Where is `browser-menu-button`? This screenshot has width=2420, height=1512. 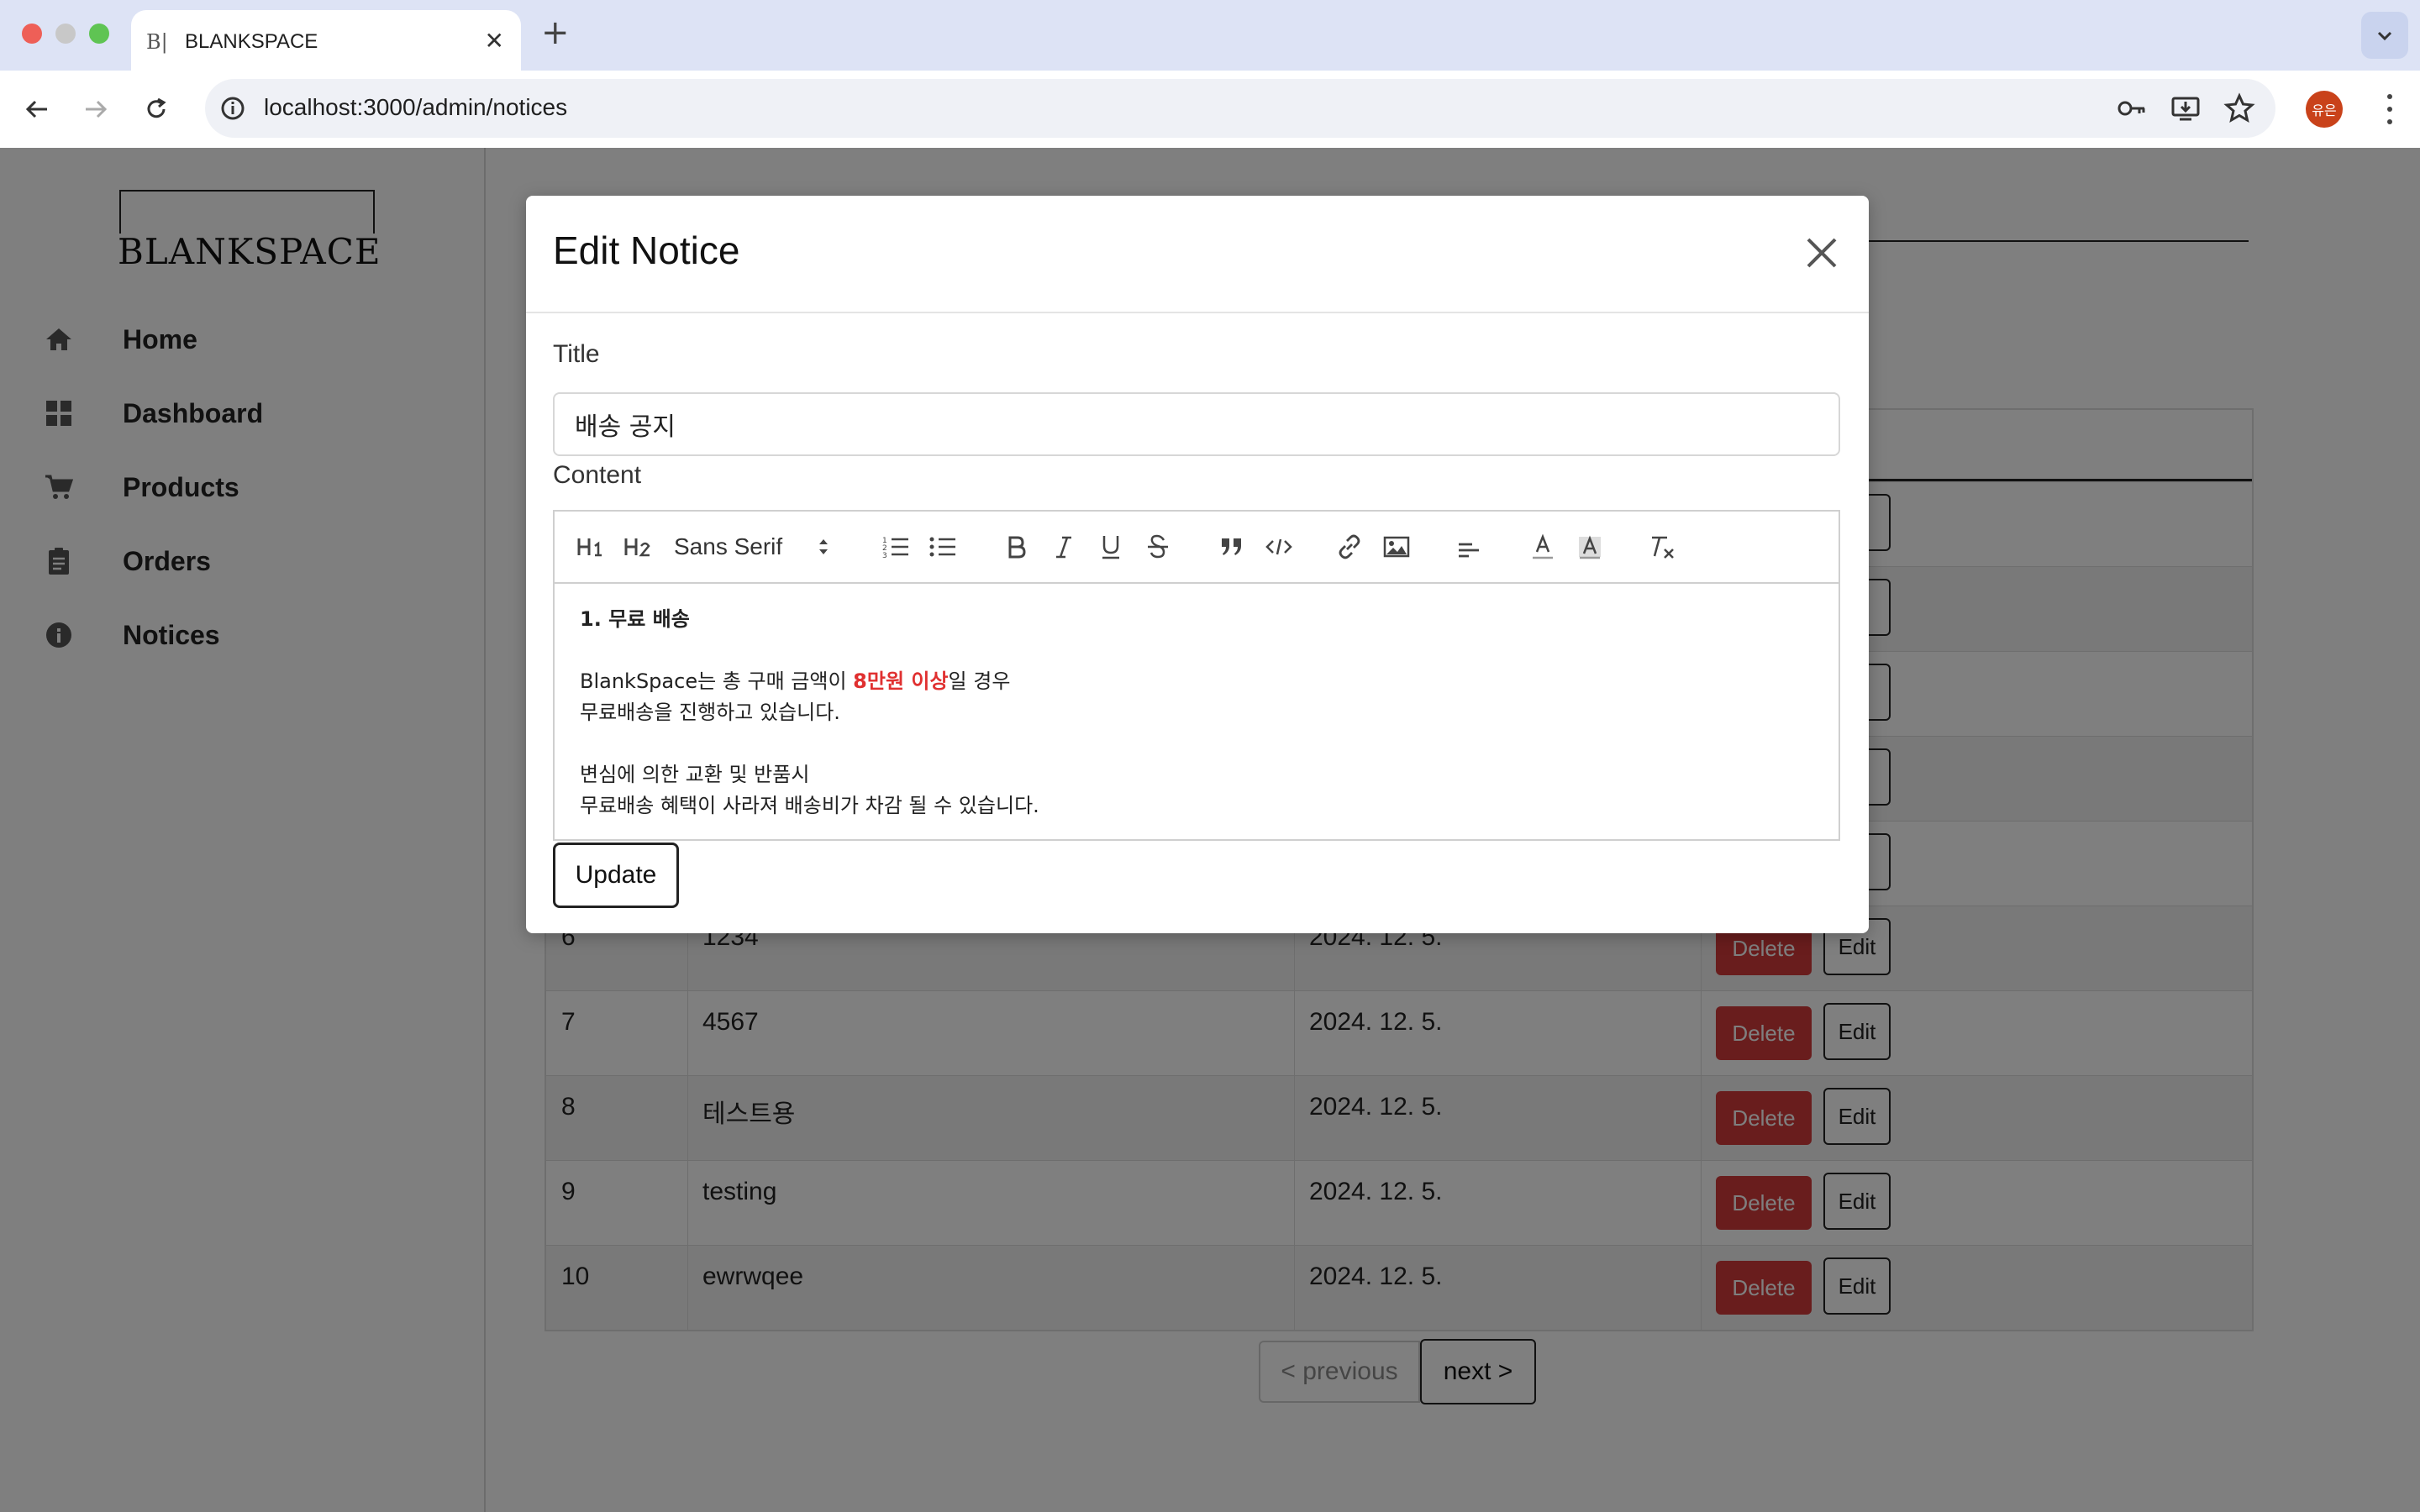
browser-menu-button is located at coordinates (2390, 109).